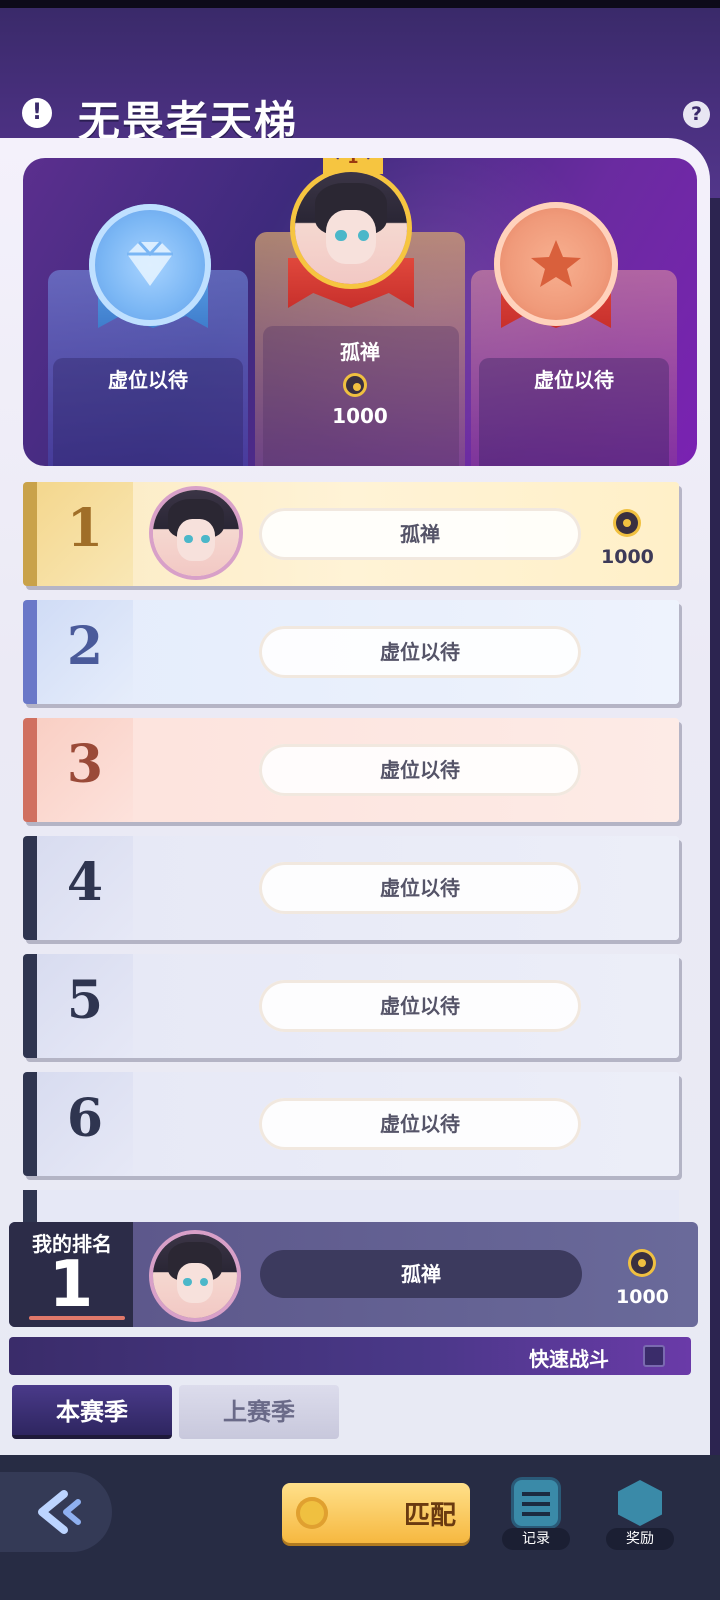 Image resolution: width=720 pixels, height=1600 pixels. I want to click on quick-battle-checkbox, so click(654, 1356).